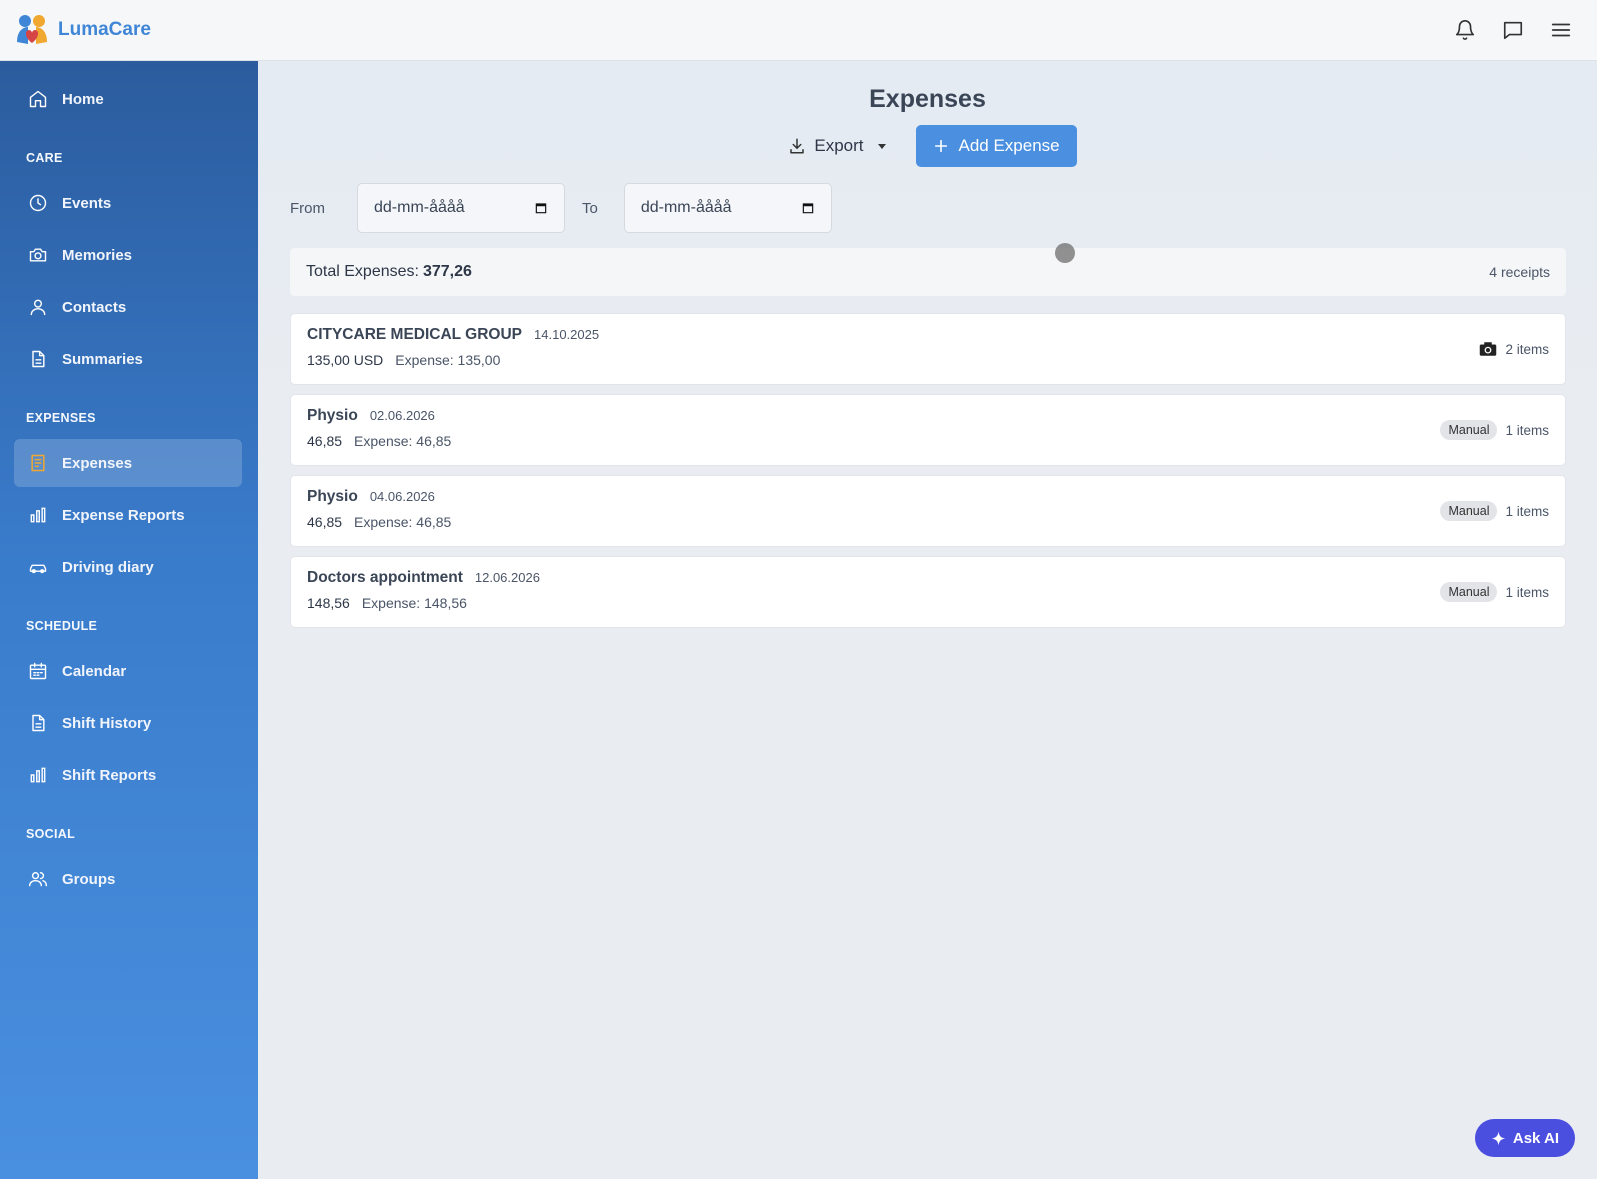 This screenshot has width=1597, height=1179. What do you see at coordinates (97, 463) in the screenshot?
I see `sidebar-item-label: Expenses` at bounding box center [97, 463].